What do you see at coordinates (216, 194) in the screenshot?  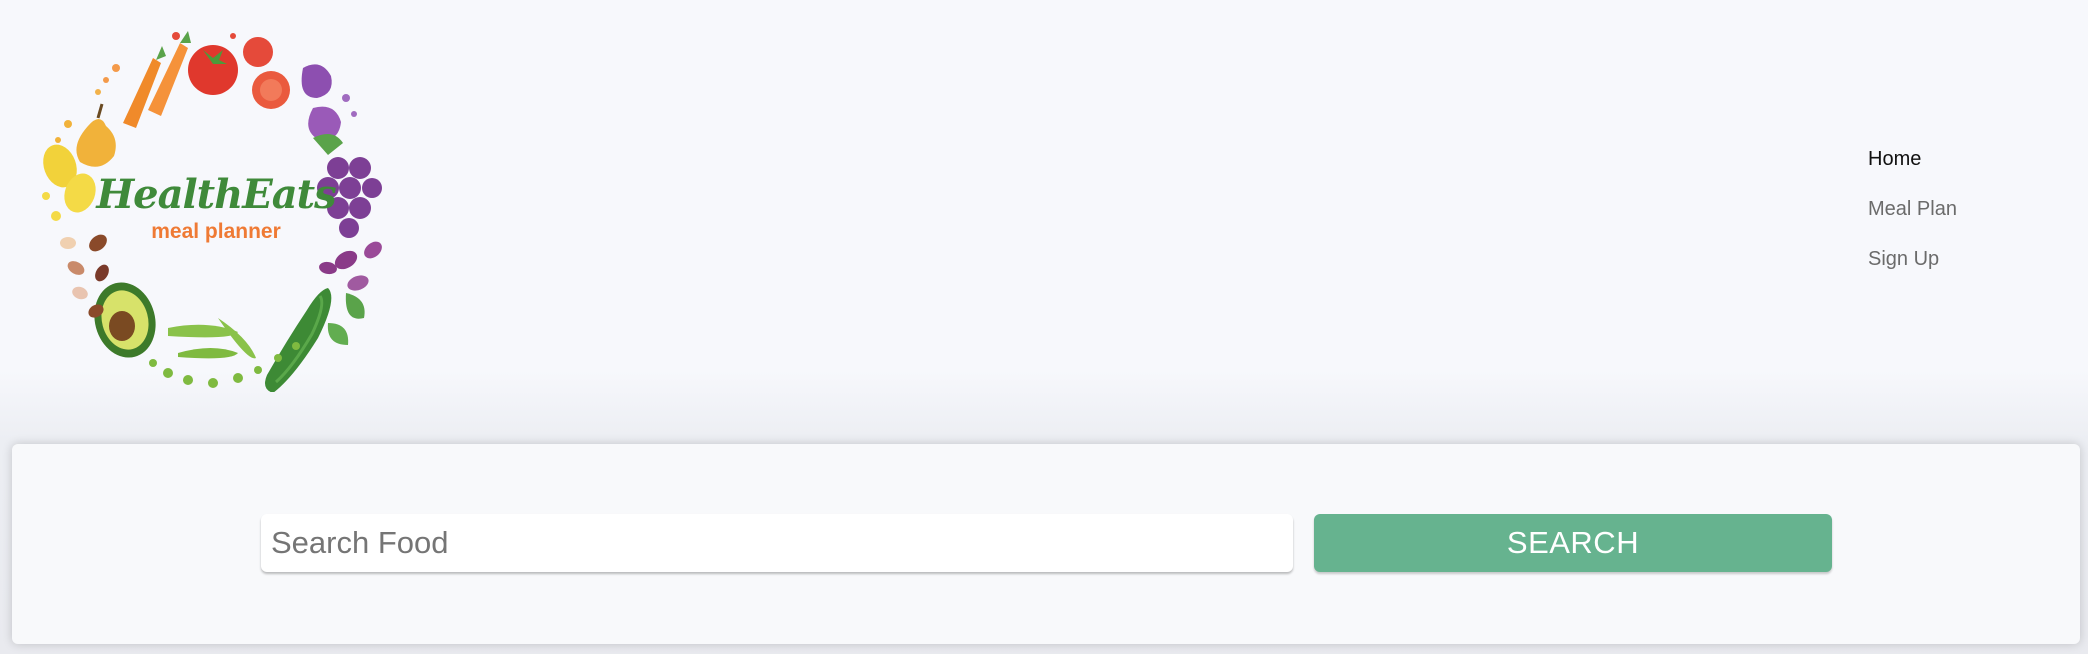 I see `brand-name: HealthEats` at bounding box center [216, 194].